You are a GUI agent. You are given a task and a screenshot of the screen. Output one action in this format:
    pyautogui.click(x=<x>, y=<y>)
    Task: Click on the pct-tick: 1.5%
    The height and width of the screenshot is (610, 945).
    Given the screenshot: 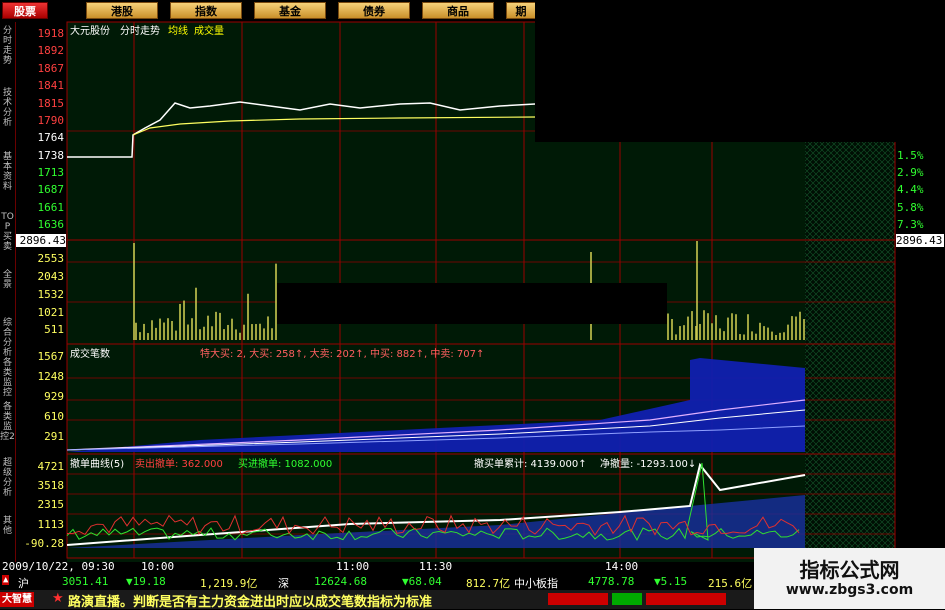 What is the action you would take?
    pyautogui.click(x=910, y=155)
    